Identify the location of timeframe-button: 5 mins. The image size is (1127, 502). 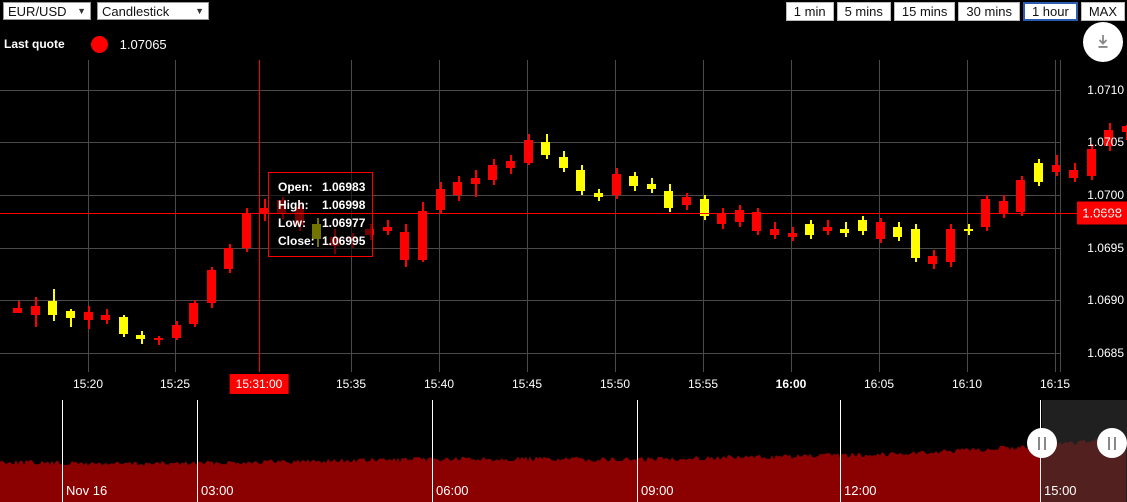
(863, 11).